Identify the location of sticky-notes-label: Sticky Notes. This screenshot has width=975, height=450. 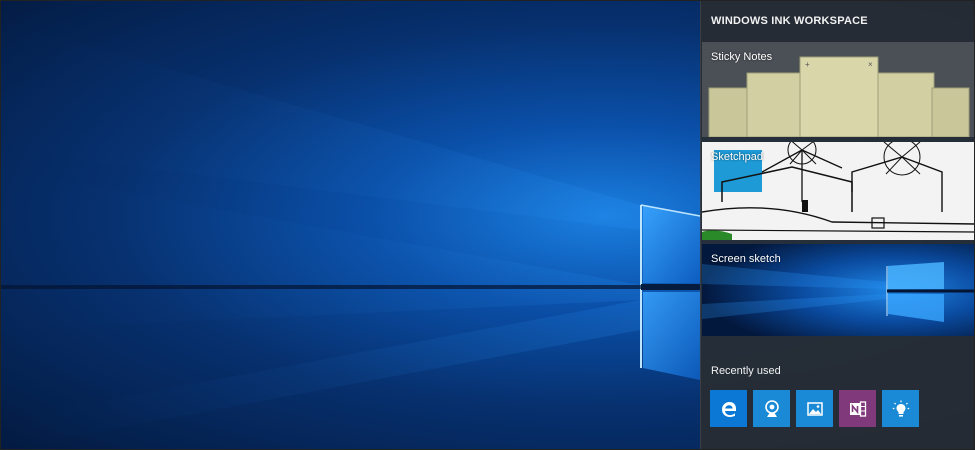
(742, 57).